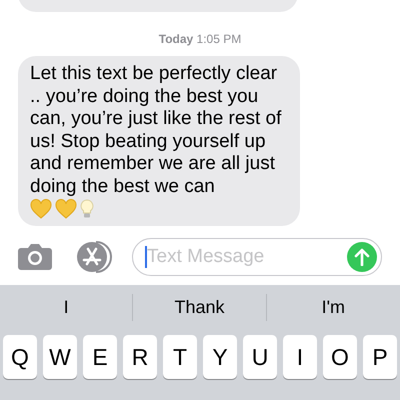  What do you see at coordinates (380, 357) in the screenshot?
I see `key: P` at bounding box center [380, 357].